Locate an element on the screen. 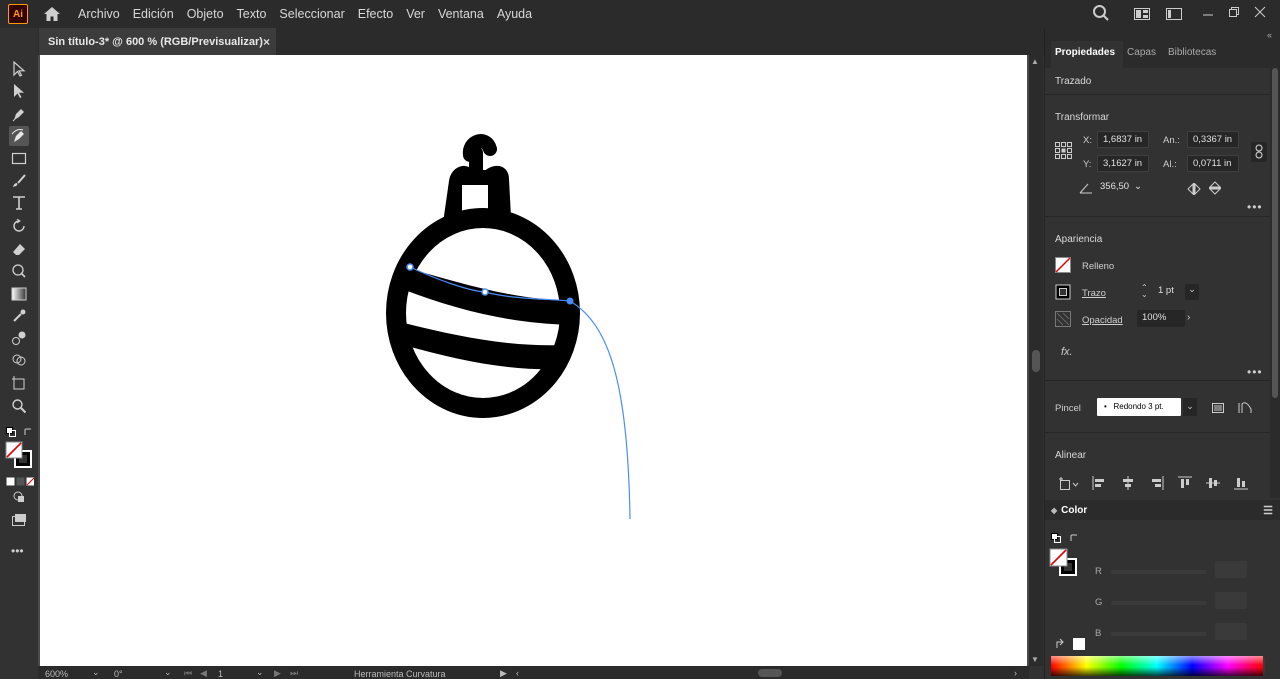 The image size is (1280, 679). color-spectrum is located at coordinates (1157, 666).